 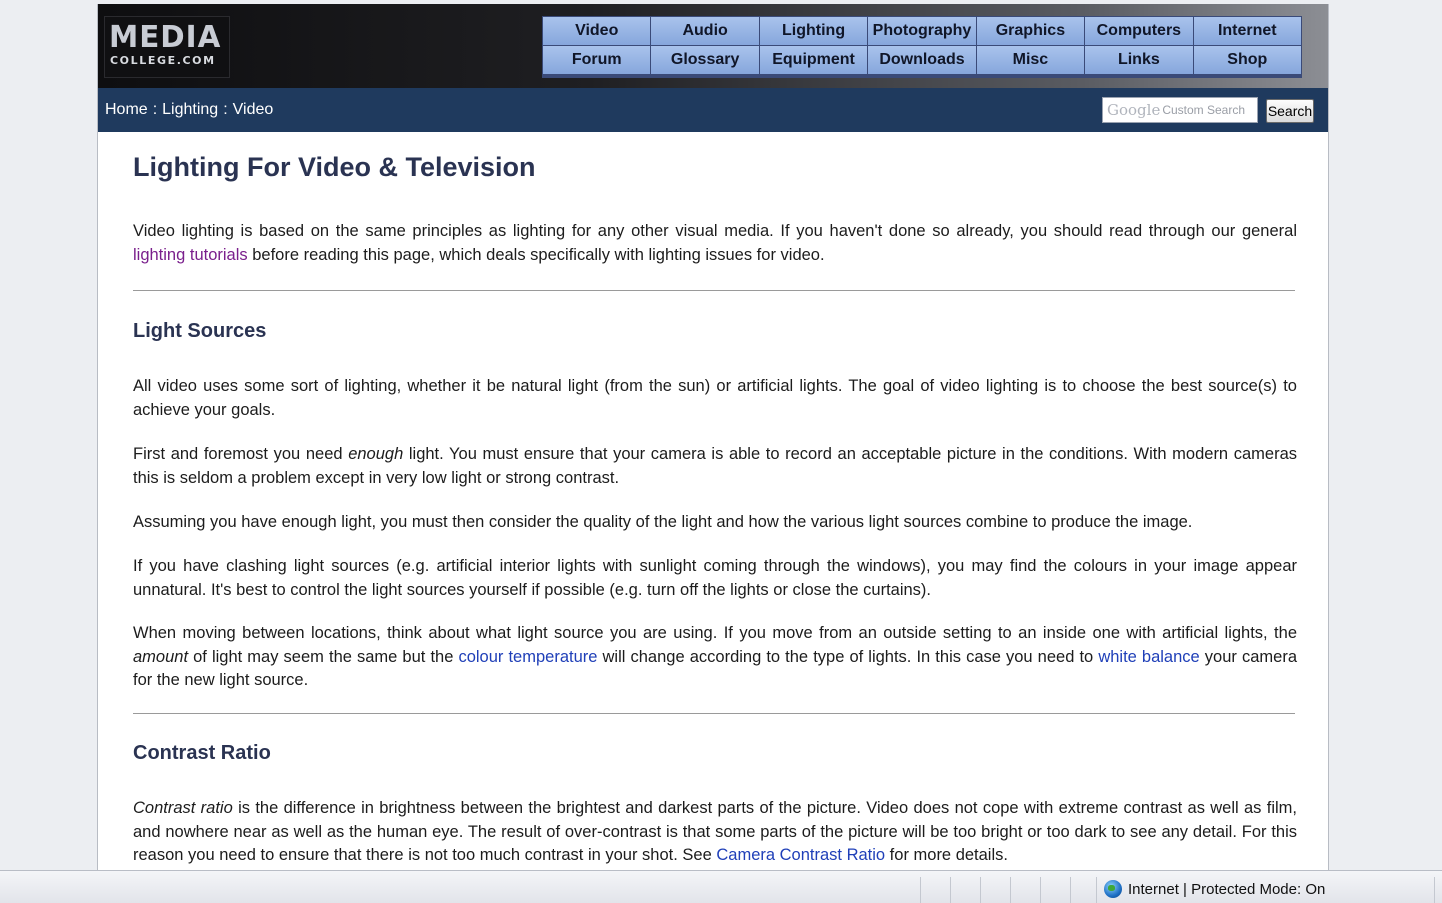 What do you see at coordinates (946, 855) in the screenshot?
I see `text: for more details.` at bounding box center [946, 855].